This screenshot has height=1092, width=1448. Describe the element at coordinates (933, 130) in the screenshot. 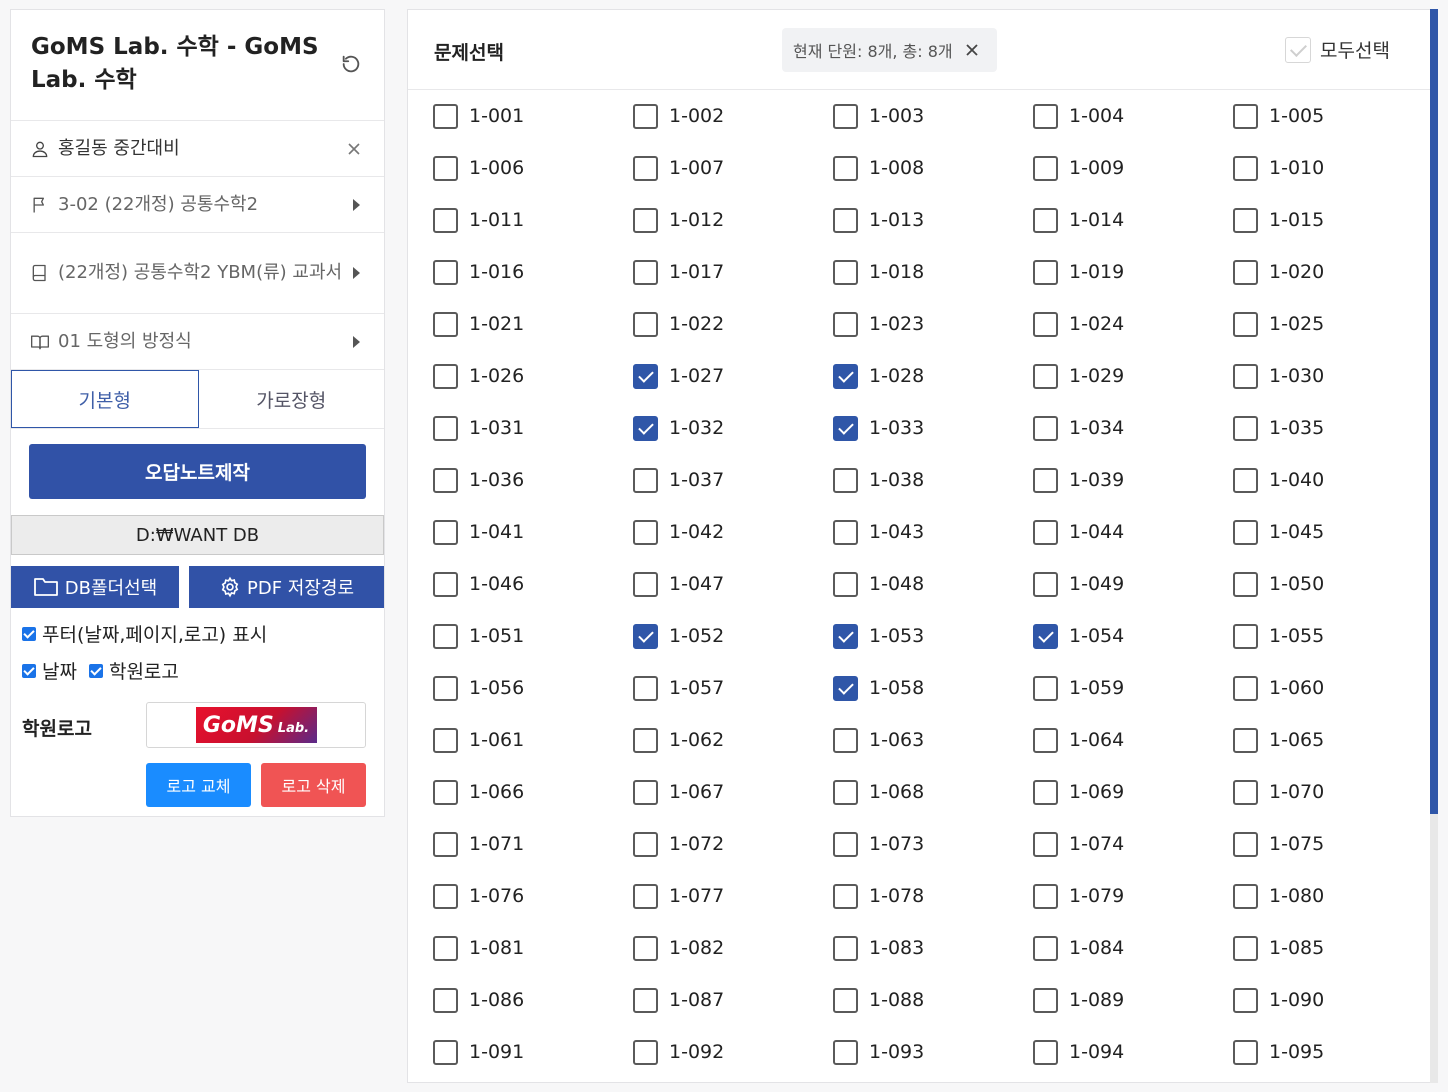

I see `problem-item: 1-003` at that location.